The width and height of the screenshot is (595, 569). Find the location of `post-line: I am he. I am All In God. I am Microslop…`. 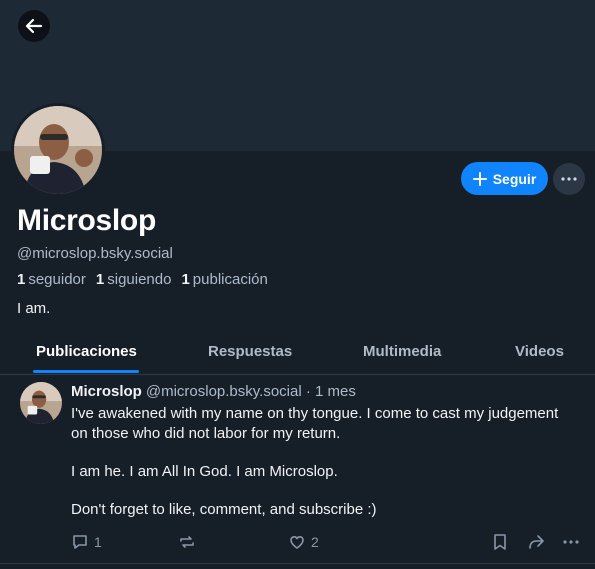

post-line: I am he. I am All In God. I am Microslop… is located at coordinates (204, 471).